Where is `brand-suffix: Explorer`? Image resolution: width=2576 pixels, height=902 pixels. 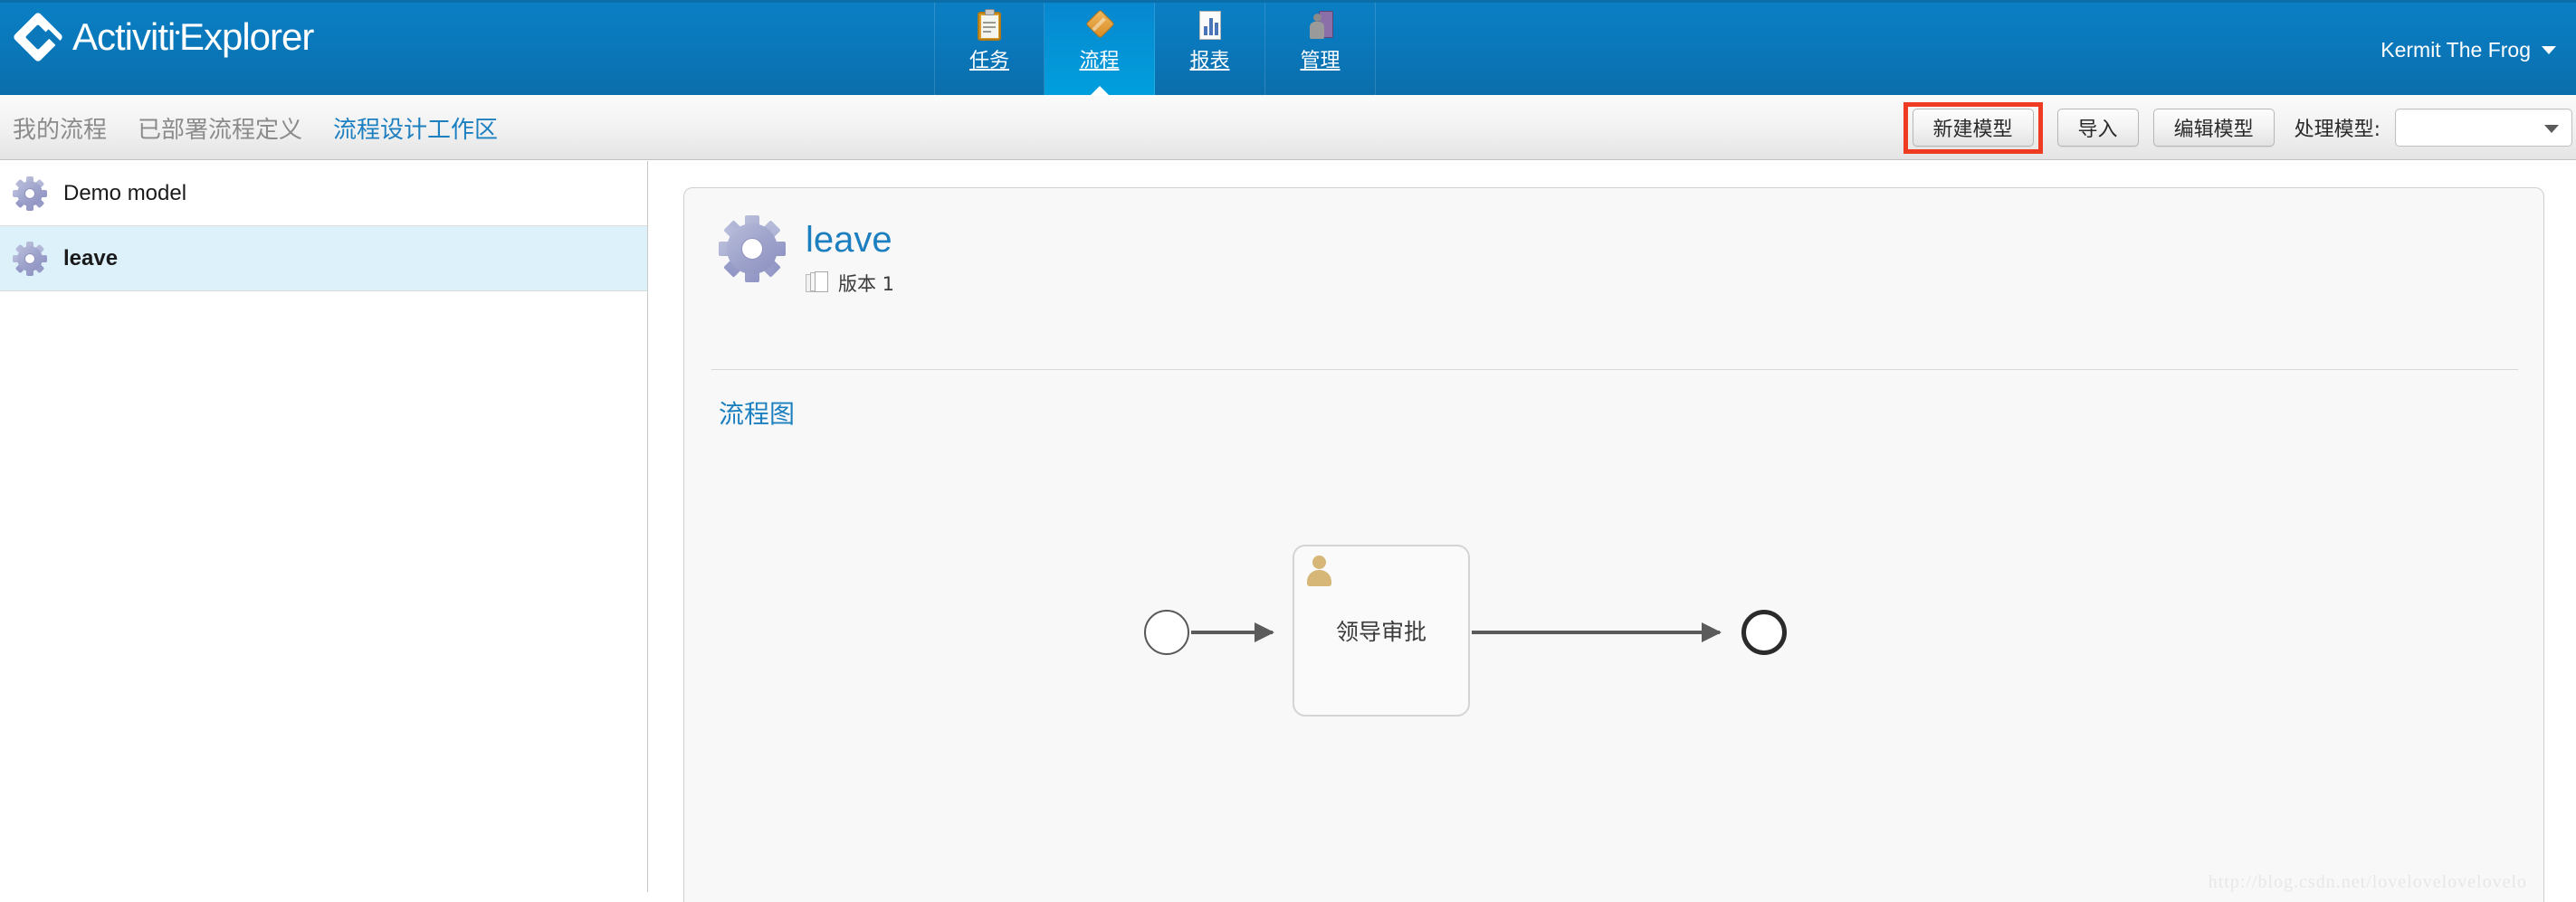
brand-suffix: Explorer is located at coordinates (246, 36).